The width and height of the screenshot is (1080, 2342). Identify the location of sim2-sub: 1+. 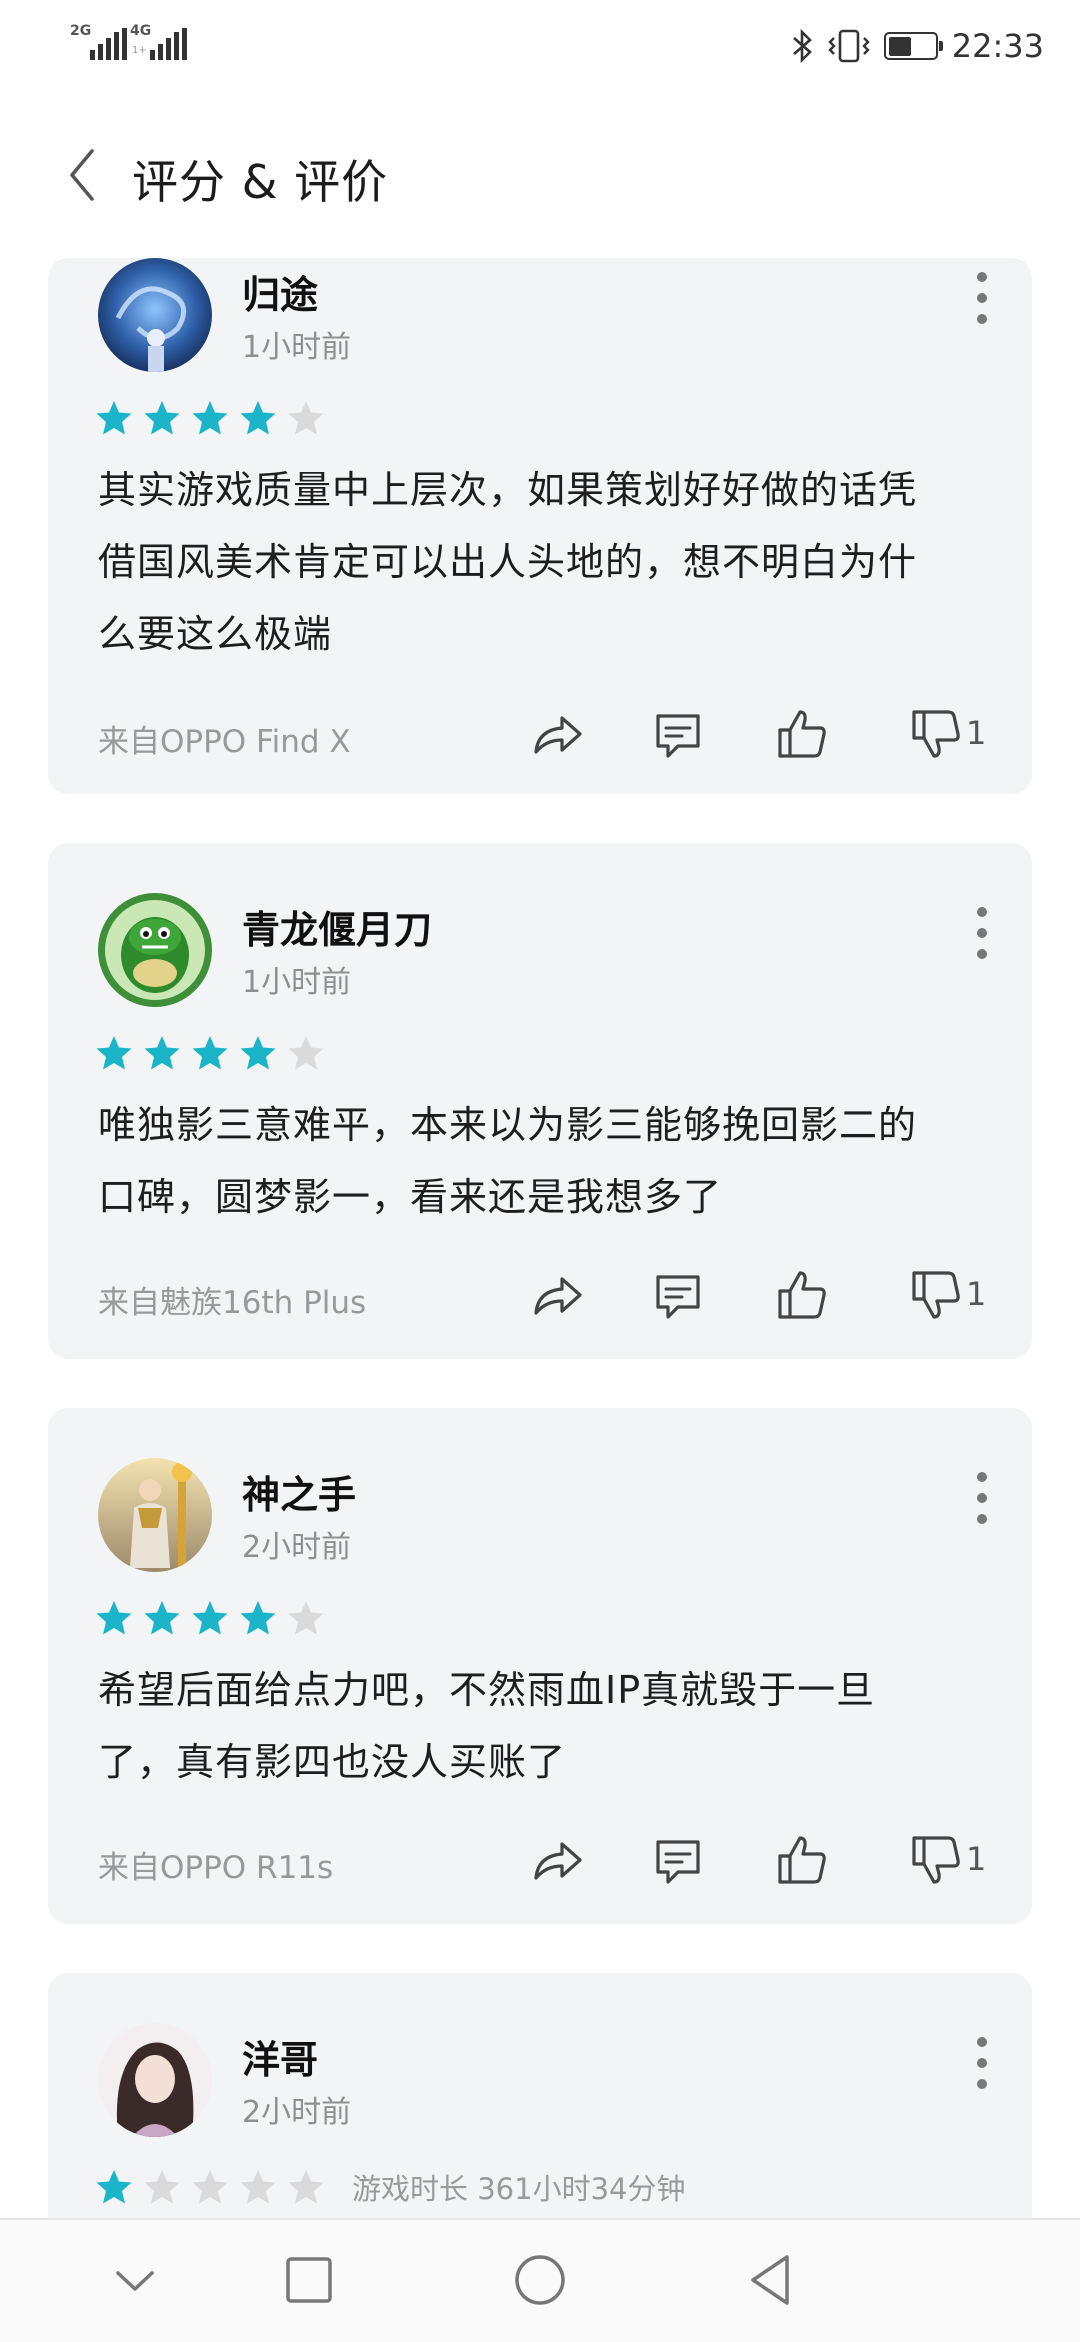
(139, 50).